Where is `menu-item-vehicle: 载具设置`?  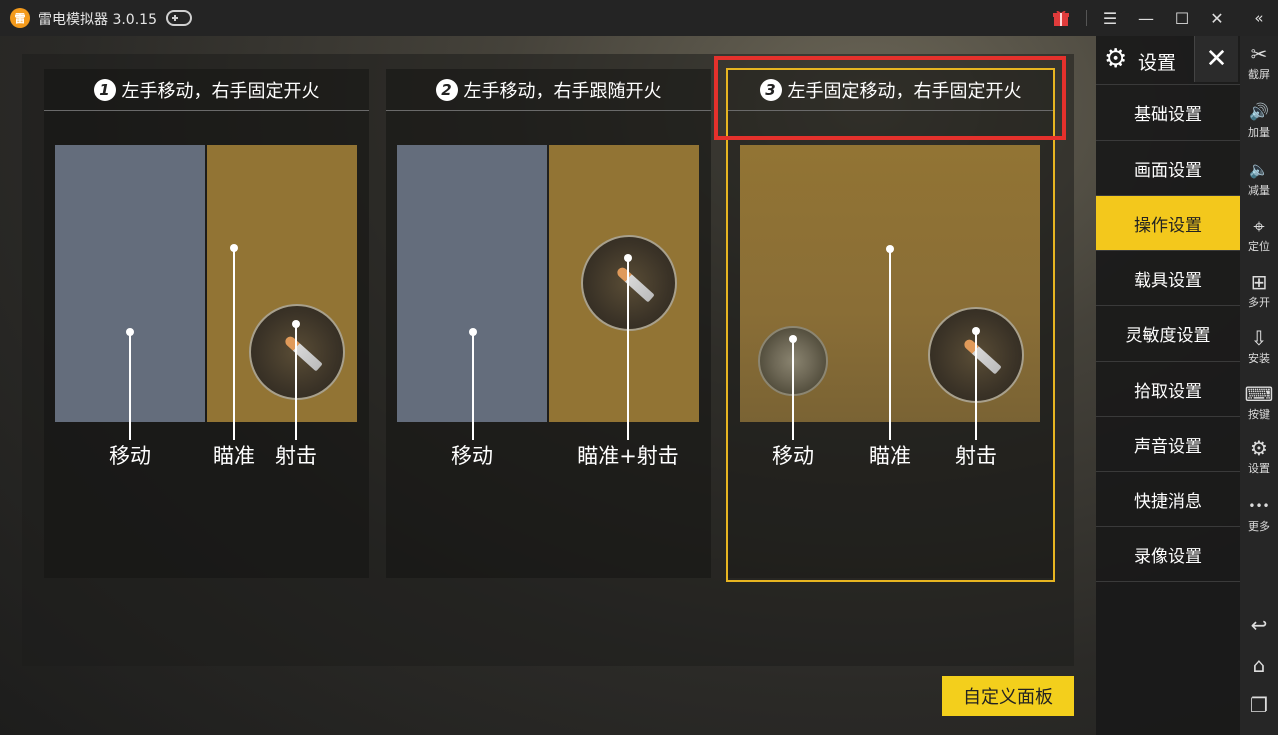
menu-item-vehicle: 载具设置 is located at coordinates (1168, 277).